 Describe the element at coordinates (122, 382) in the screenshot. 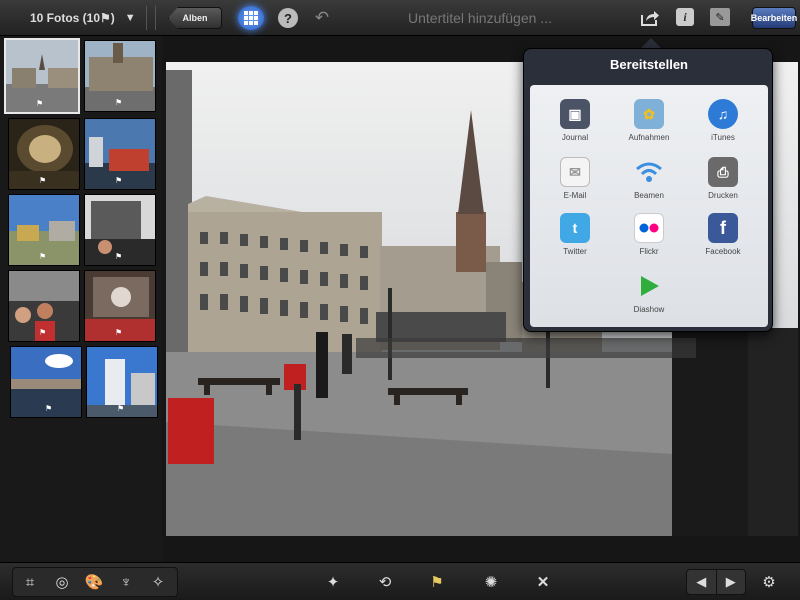

I see `thumbnail-10: ⚑` at that location.